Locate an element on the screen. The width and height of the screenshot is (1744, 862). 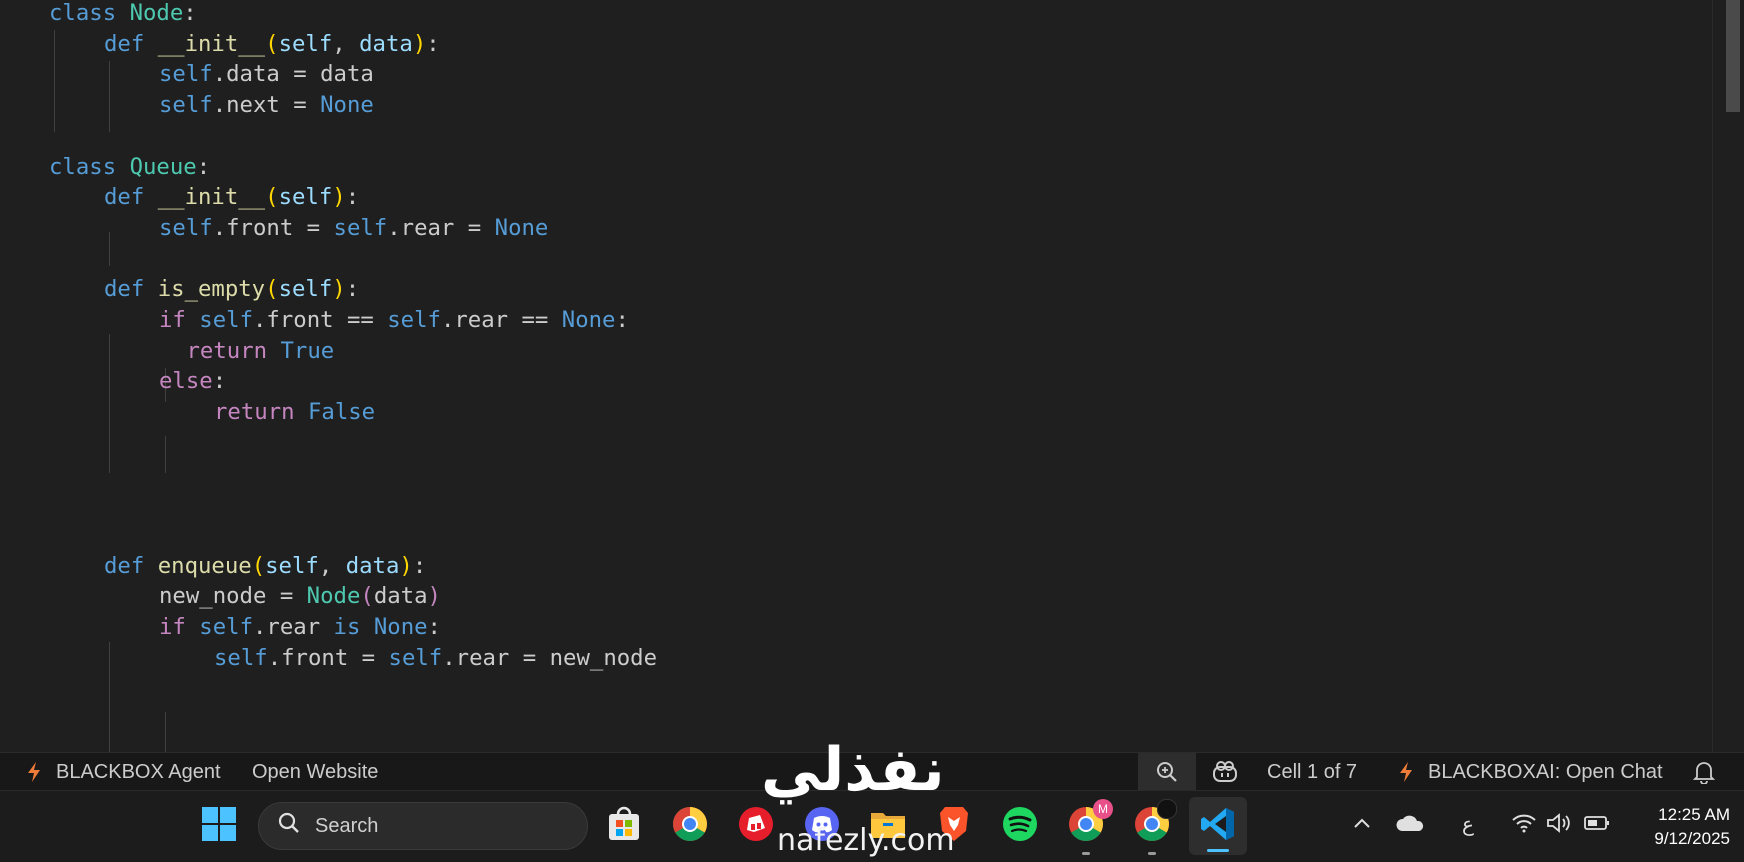
cell-indicator: Cell 1 of 7 is located at coordinates (1312, 772).